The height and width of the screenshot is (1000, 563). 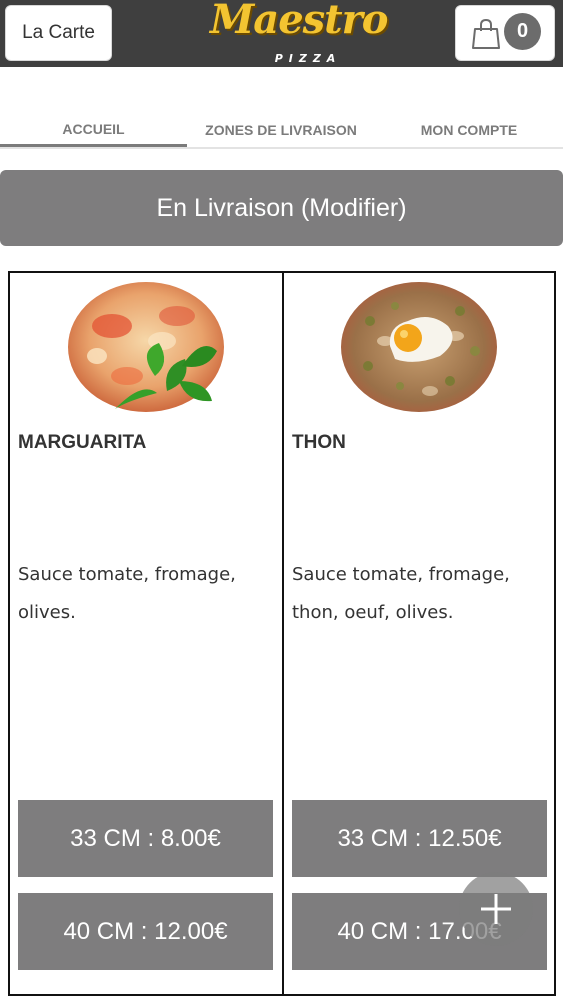 I want to click on tab-accueil: ACCUEIL, so click(x=93, y=130).